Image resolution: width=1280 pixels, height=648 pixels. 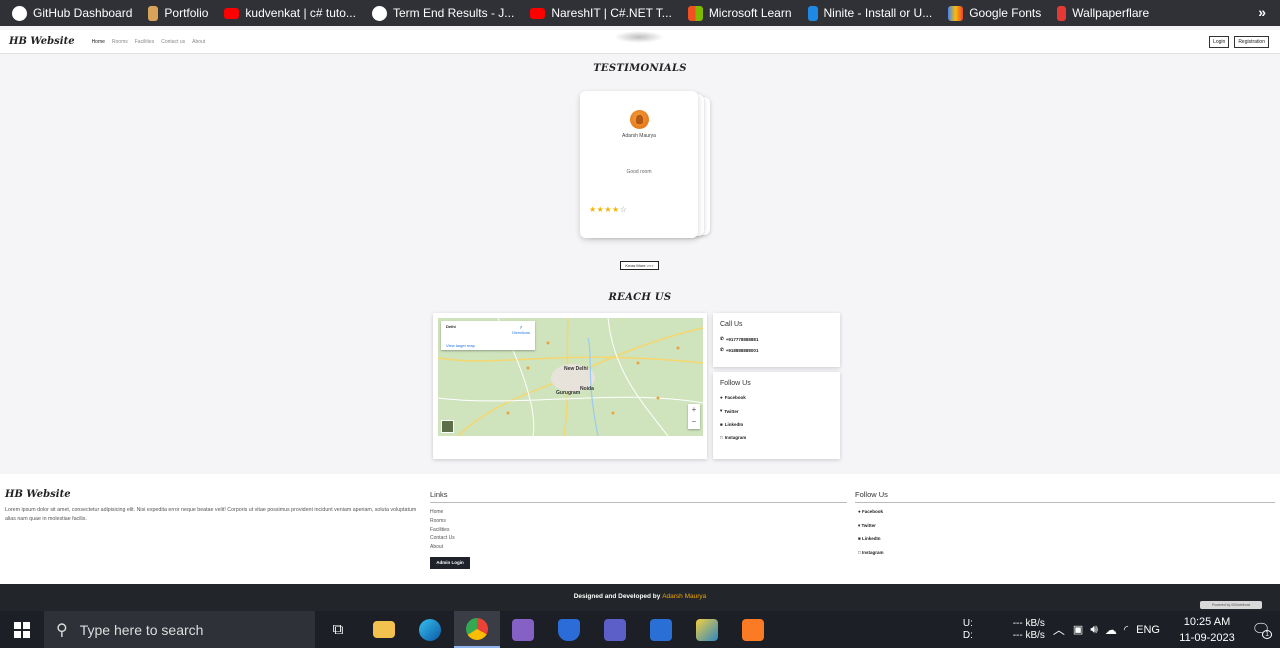 I want to click on nav-link-contact: Contact us, so click(x=173, y=42).